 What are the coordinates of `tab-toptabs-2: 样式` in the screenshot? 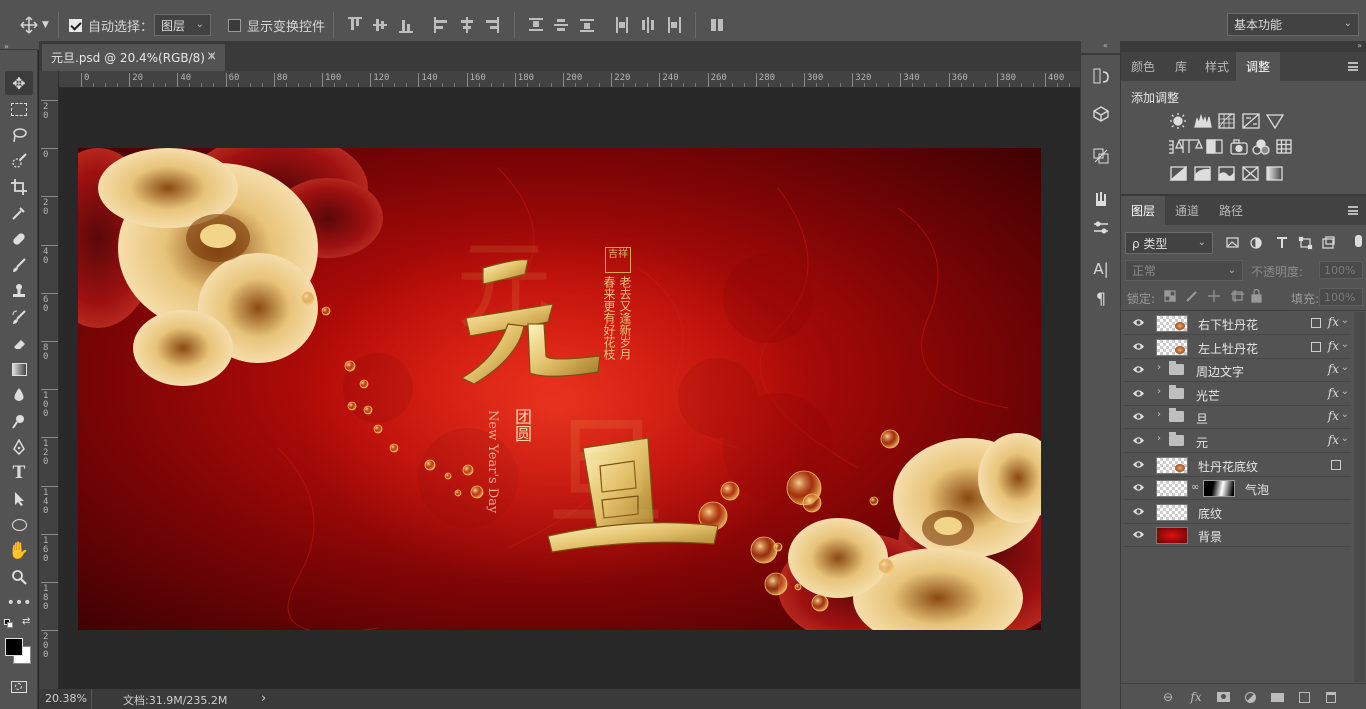 It's located at (1217, 66).